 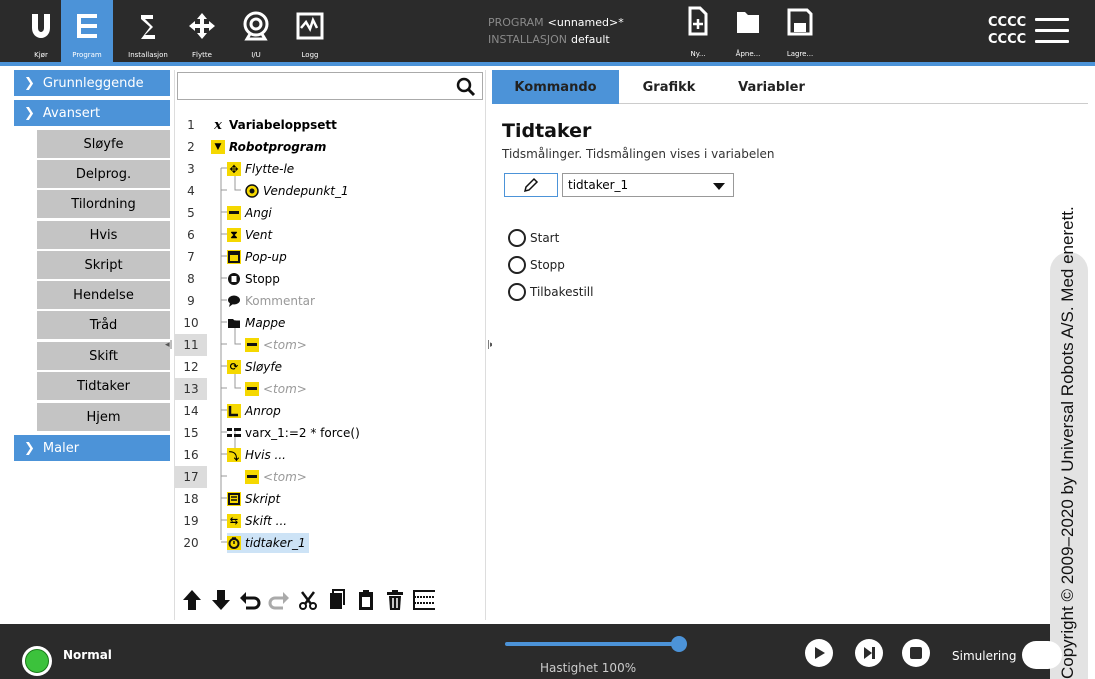 What do you see at coordinates (252, 191) in the screenshot?
I see `waypoint-icon` at bounding box center [252, 191].